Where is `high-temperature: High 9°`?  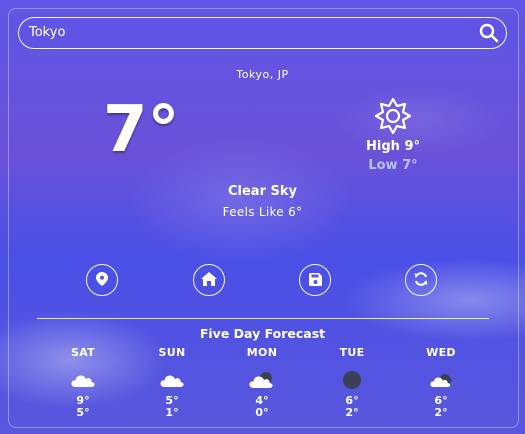
high-temperature: High 9° is located at coordinates (393, 146).